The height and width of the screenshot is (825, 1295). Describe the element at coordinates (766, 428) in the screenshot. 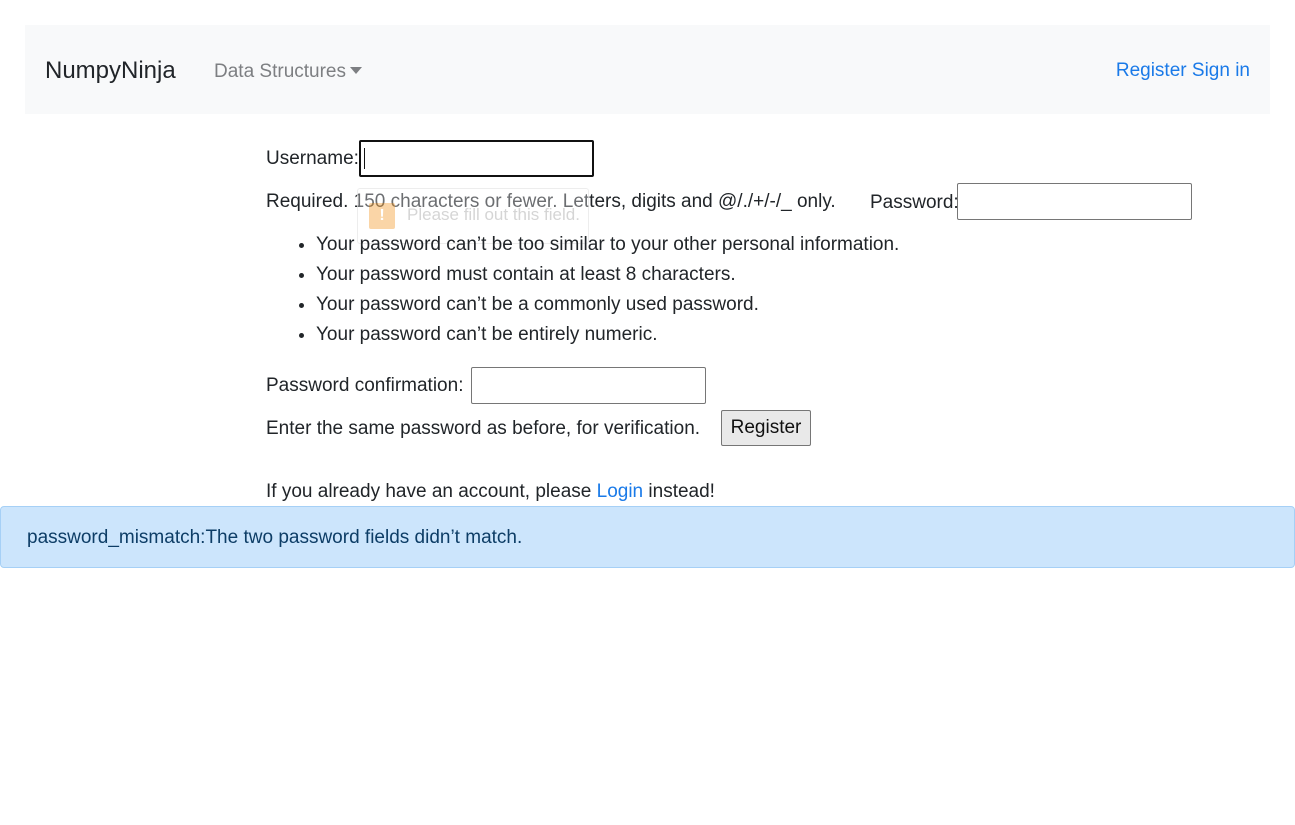

I see `register-button: Register` at that location.